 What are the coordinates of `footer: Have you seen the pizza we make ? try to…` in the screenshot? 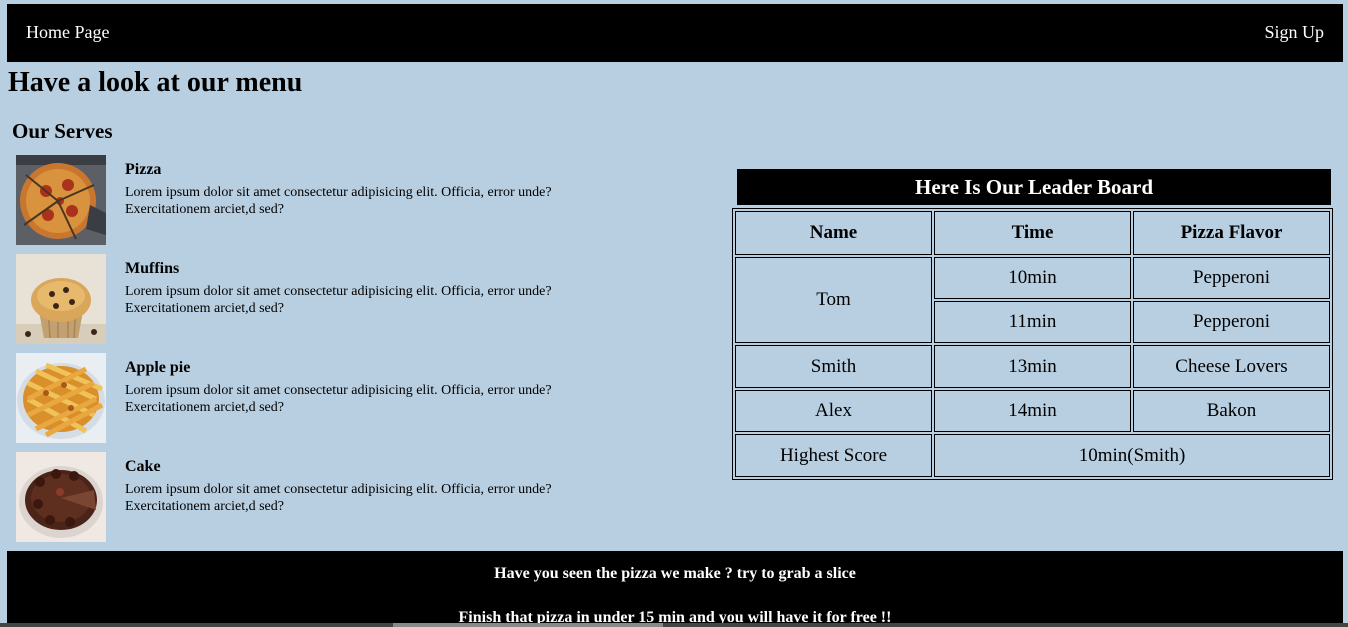 It's located at (675, 589).